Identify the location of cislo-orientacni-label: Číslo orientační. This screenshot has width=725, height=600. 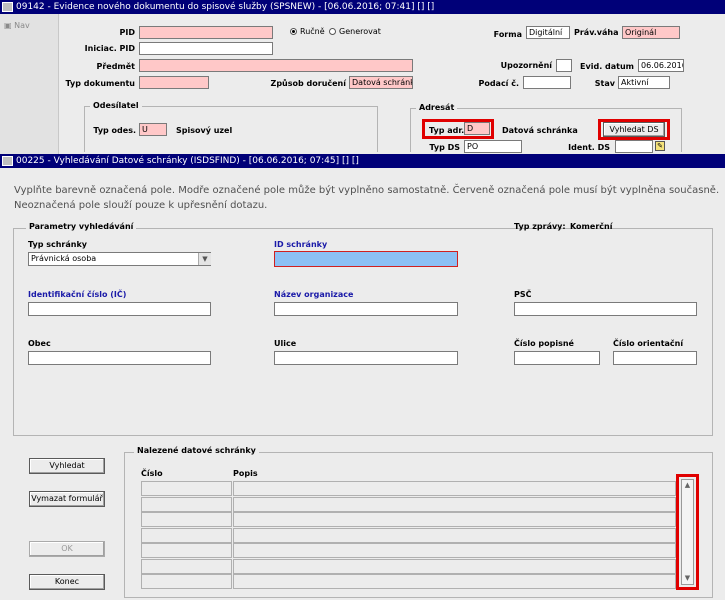
(648, 343).